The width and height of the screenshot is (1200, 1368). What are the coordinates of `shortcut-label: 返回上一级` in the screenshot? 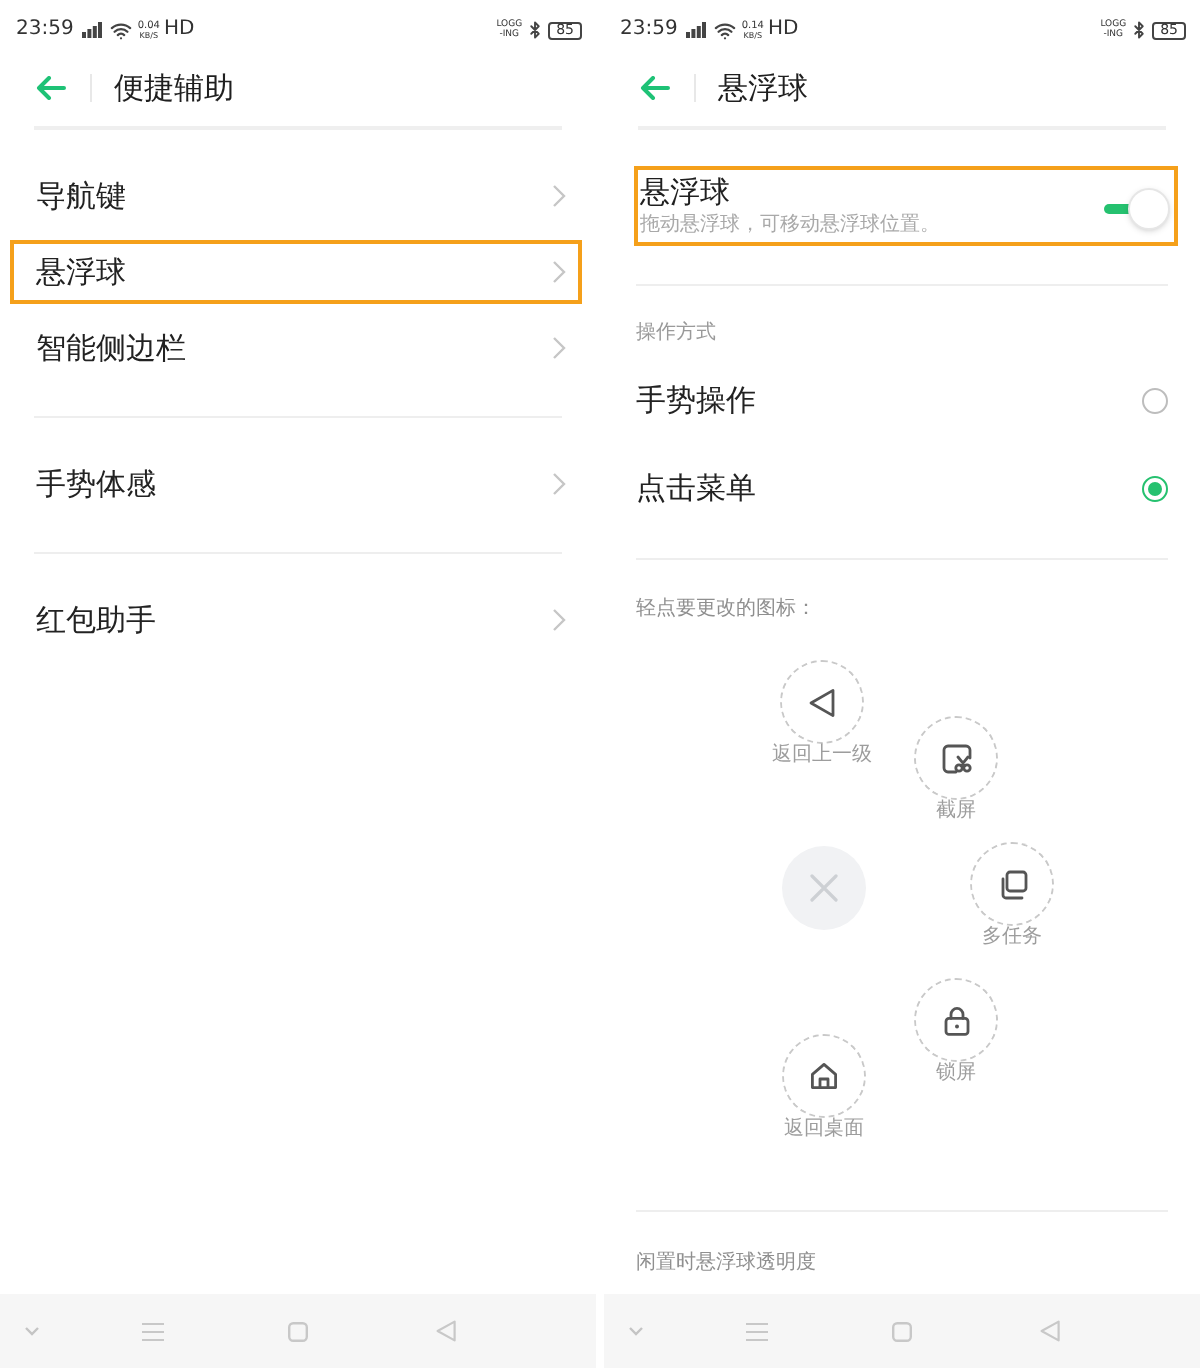 It's located at (822, 756).